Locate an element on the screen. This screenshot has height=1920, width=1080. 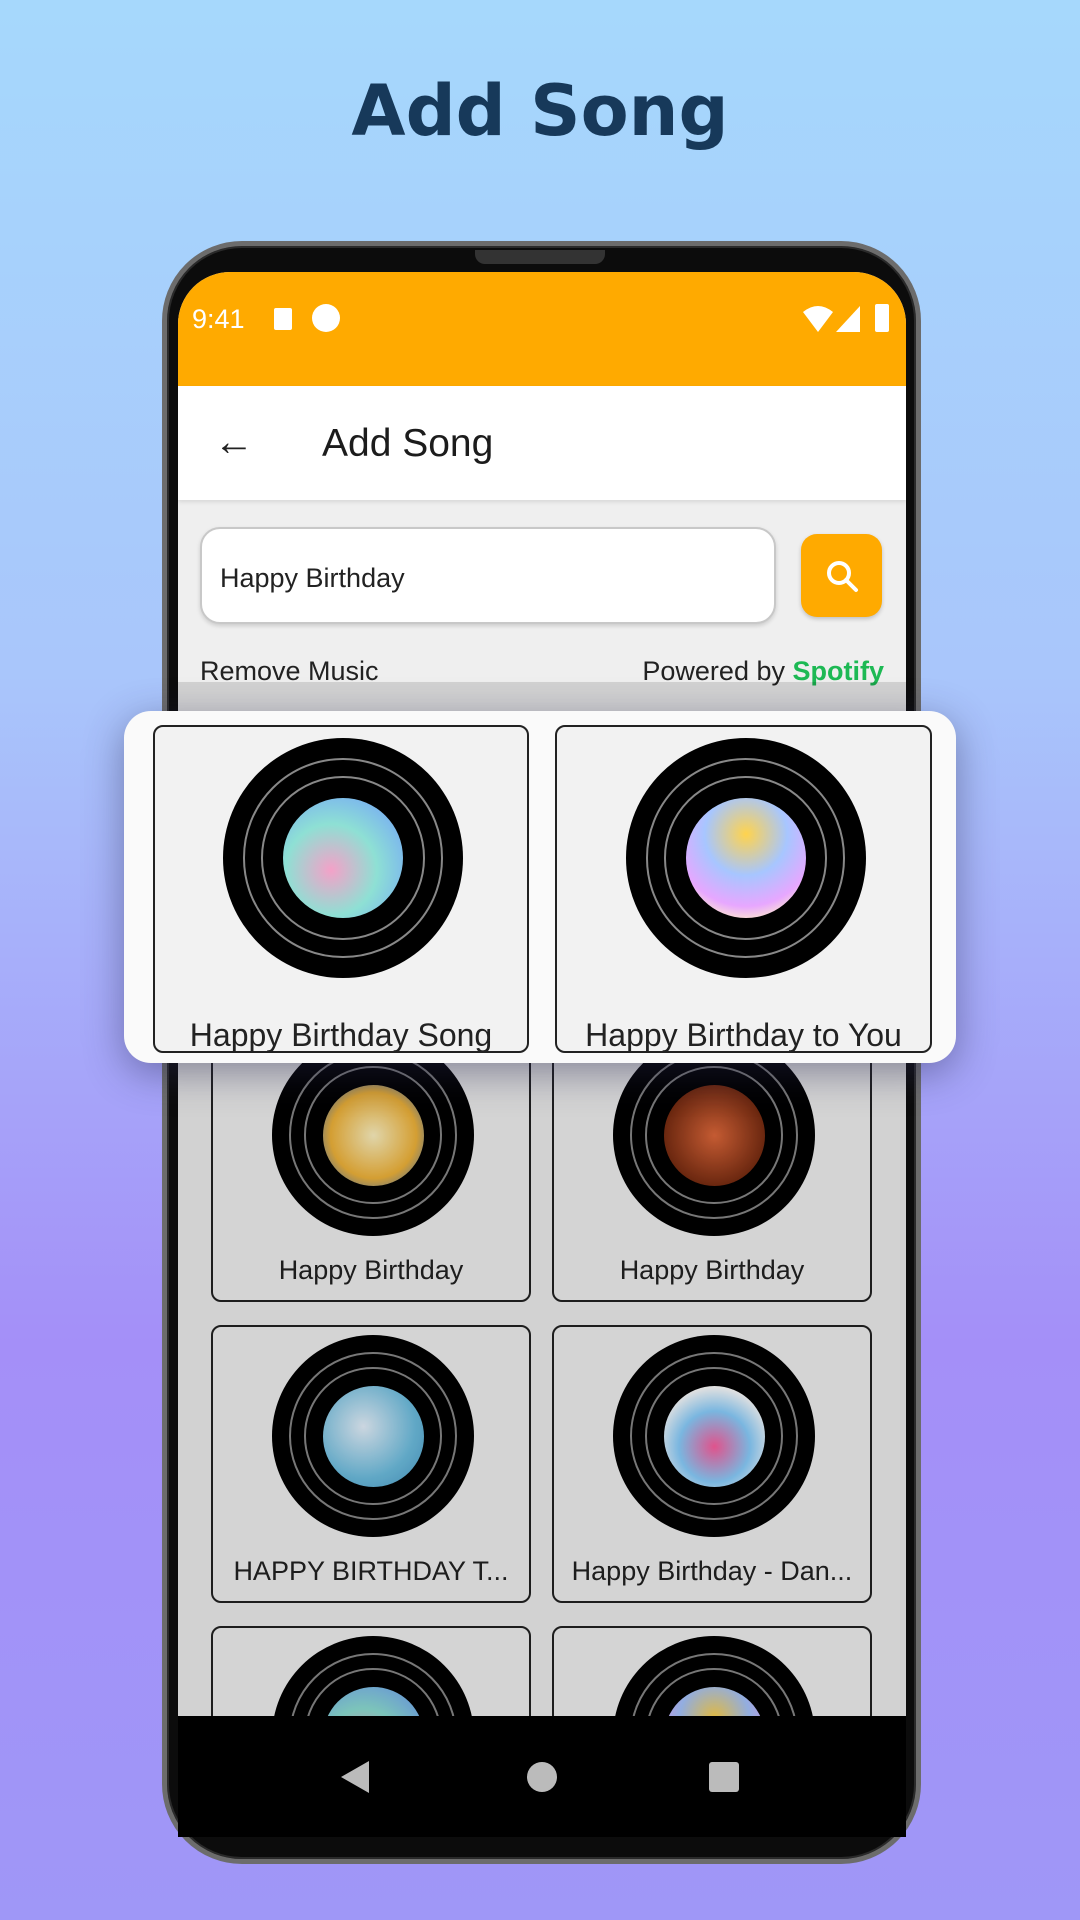
search-input: Happy Birthday is located at coordinates (488, 575).